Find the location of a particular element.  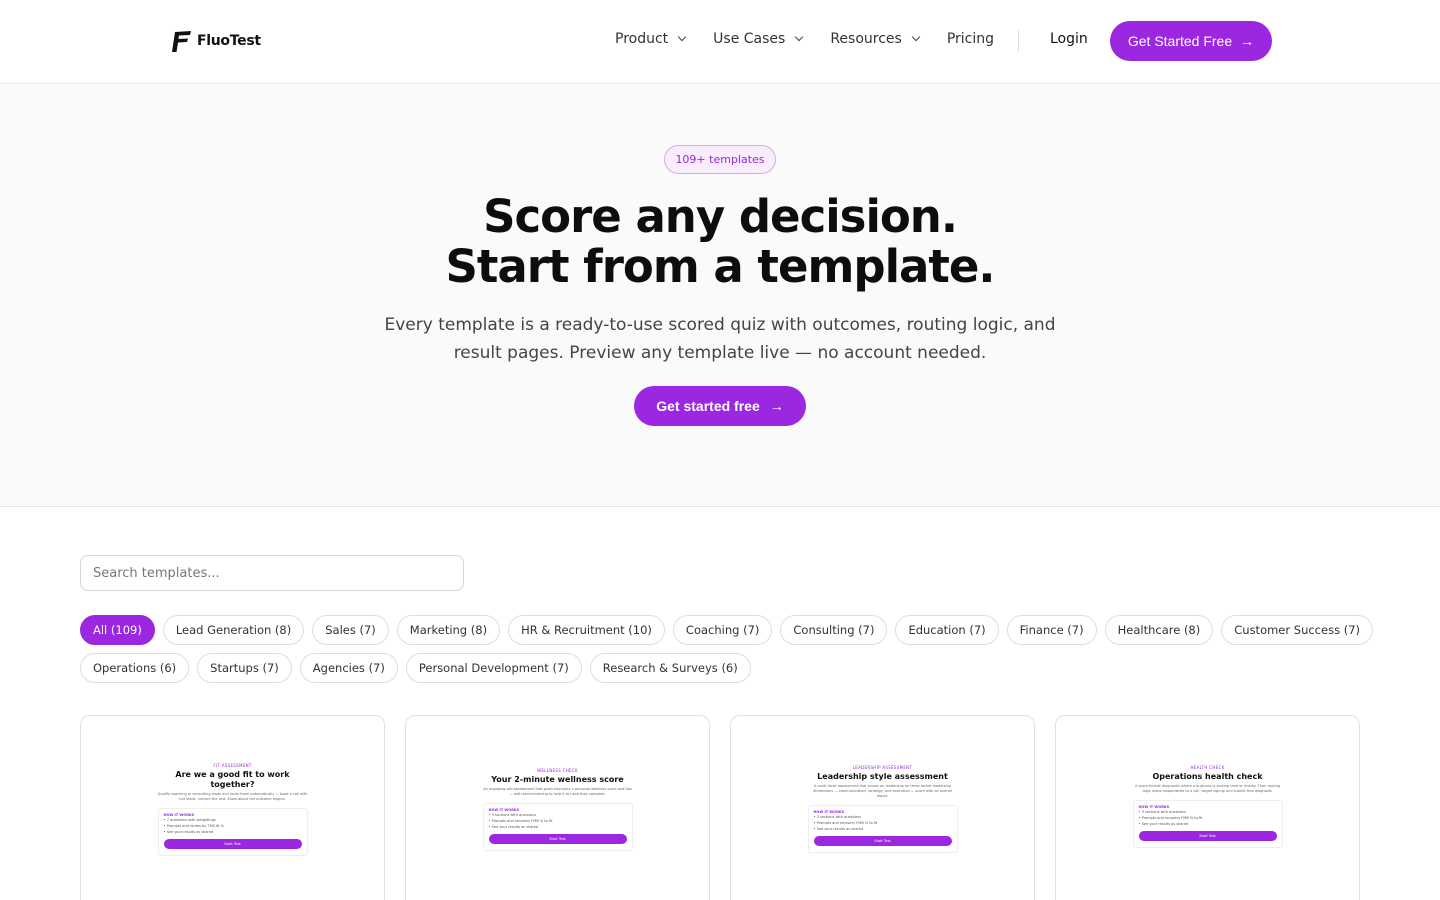

filter-chip-startups: Startups (7) is located at coordinates (244, 668).